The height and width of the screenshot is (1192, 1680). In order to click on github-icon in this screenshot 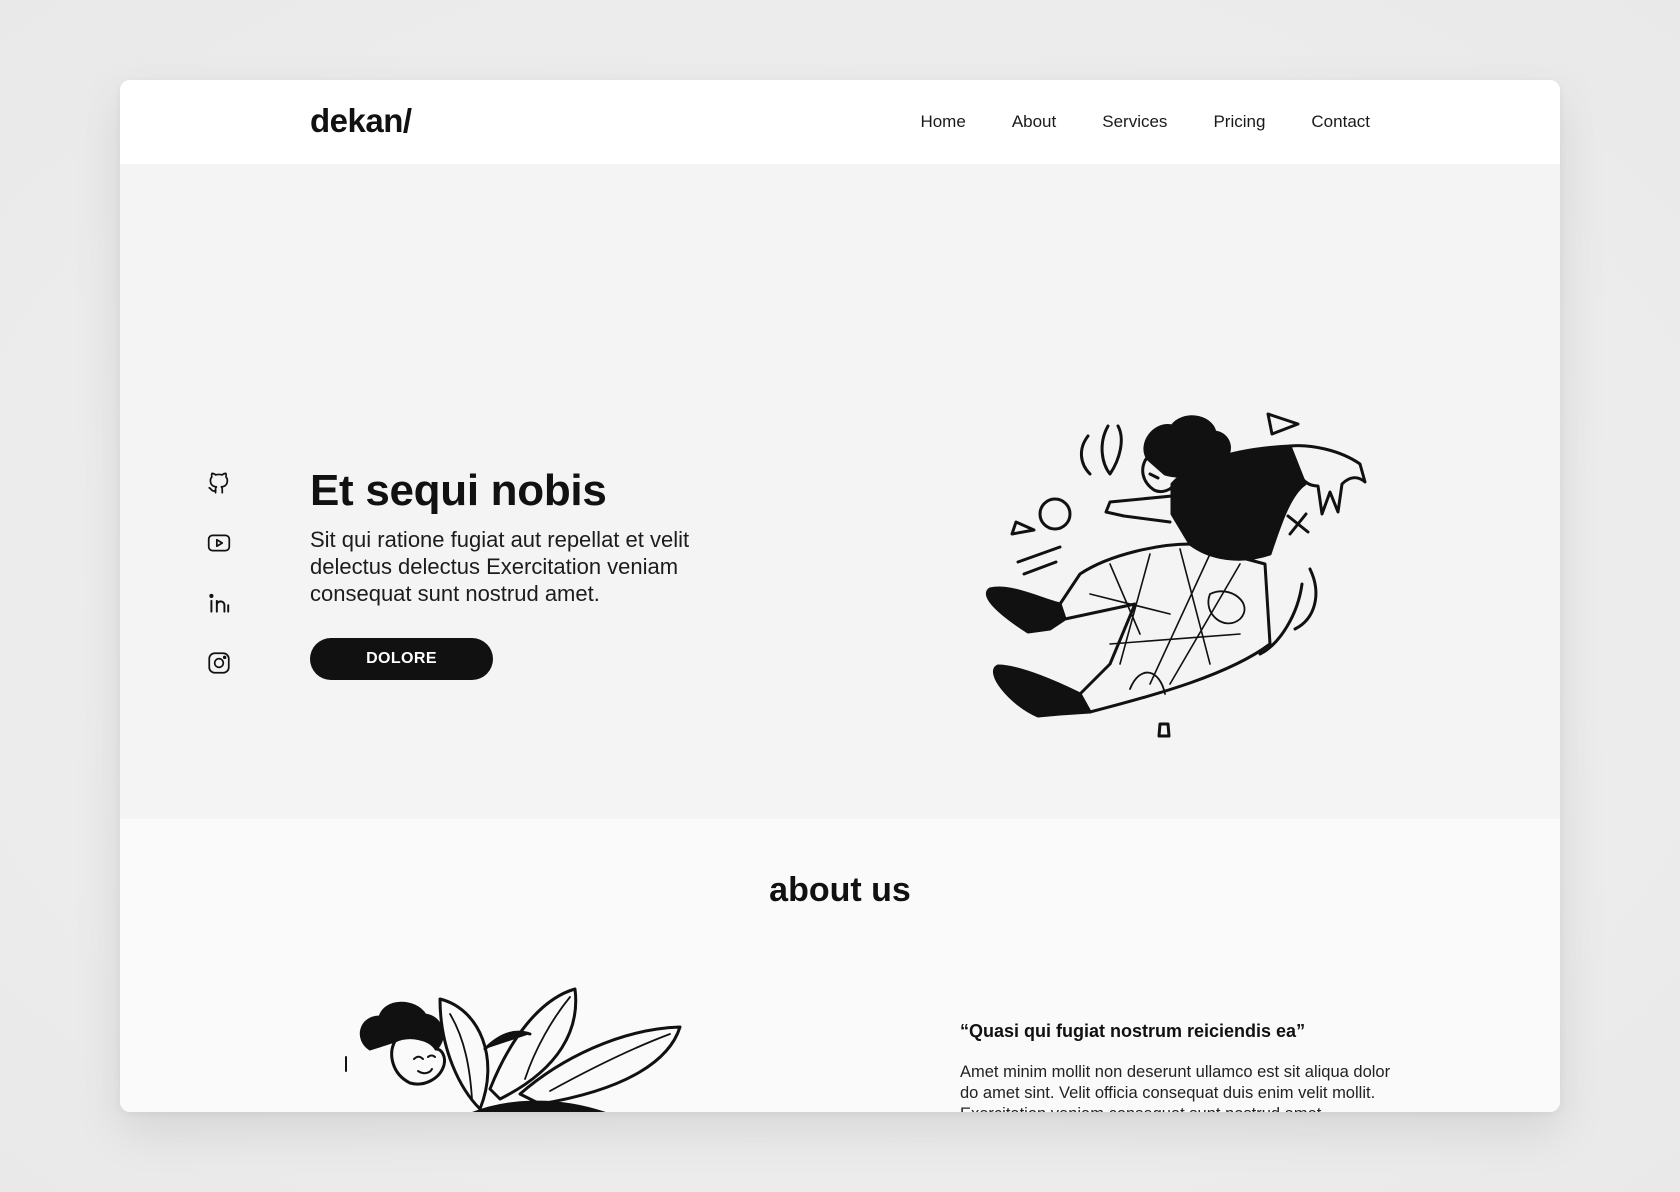, I will do `click(219, 483)`.